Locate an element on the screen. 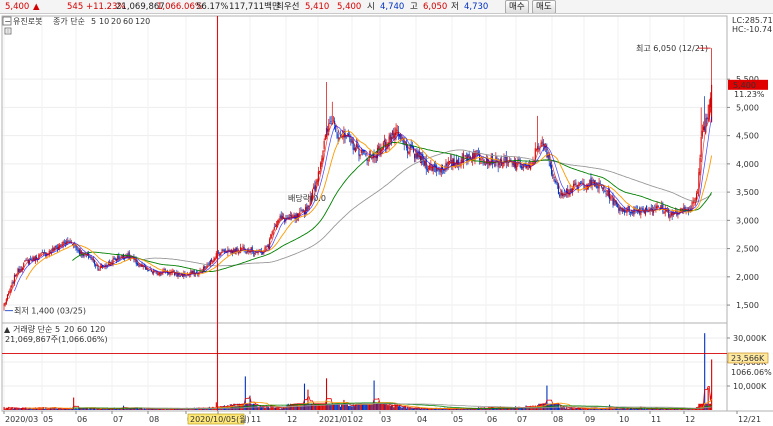  ma-legend-120: 120 is located at coordinates (142, 21).